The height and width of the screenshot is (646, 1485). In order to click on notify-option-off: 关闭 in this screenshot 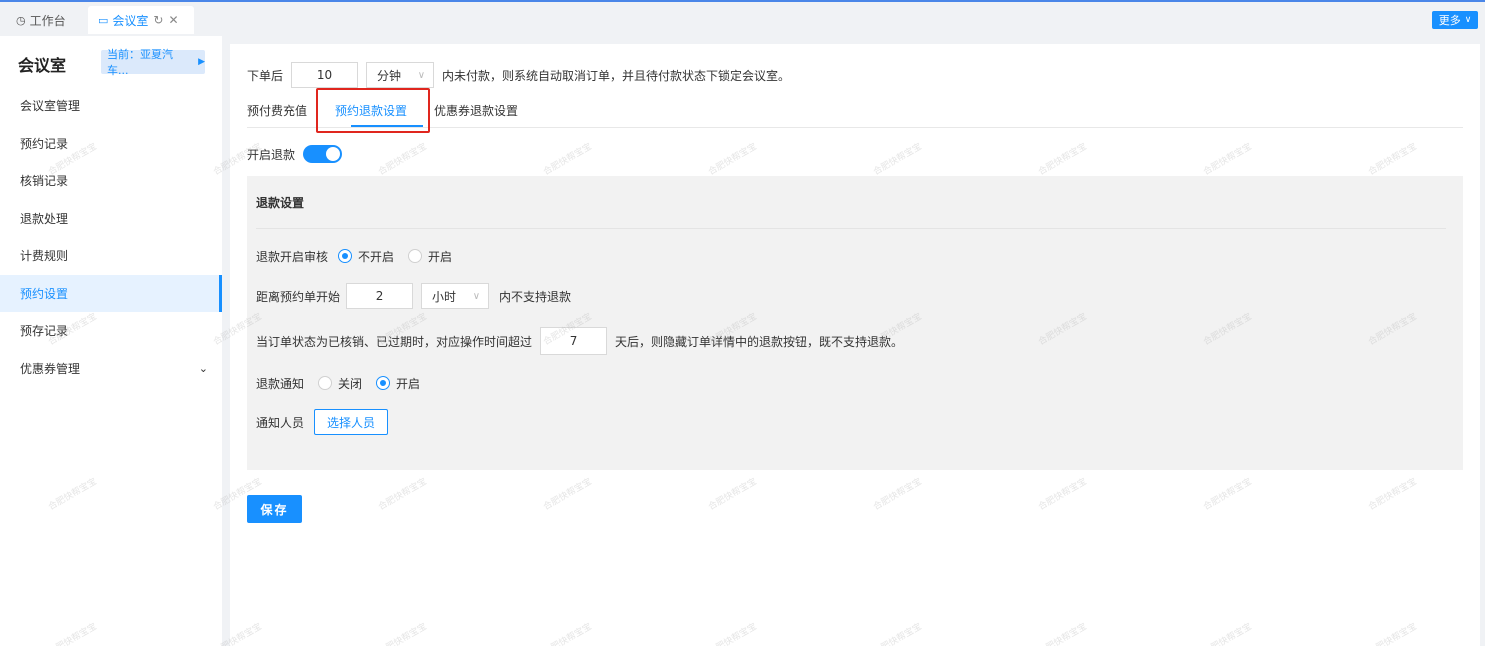, I will do `click(340, 383)`.